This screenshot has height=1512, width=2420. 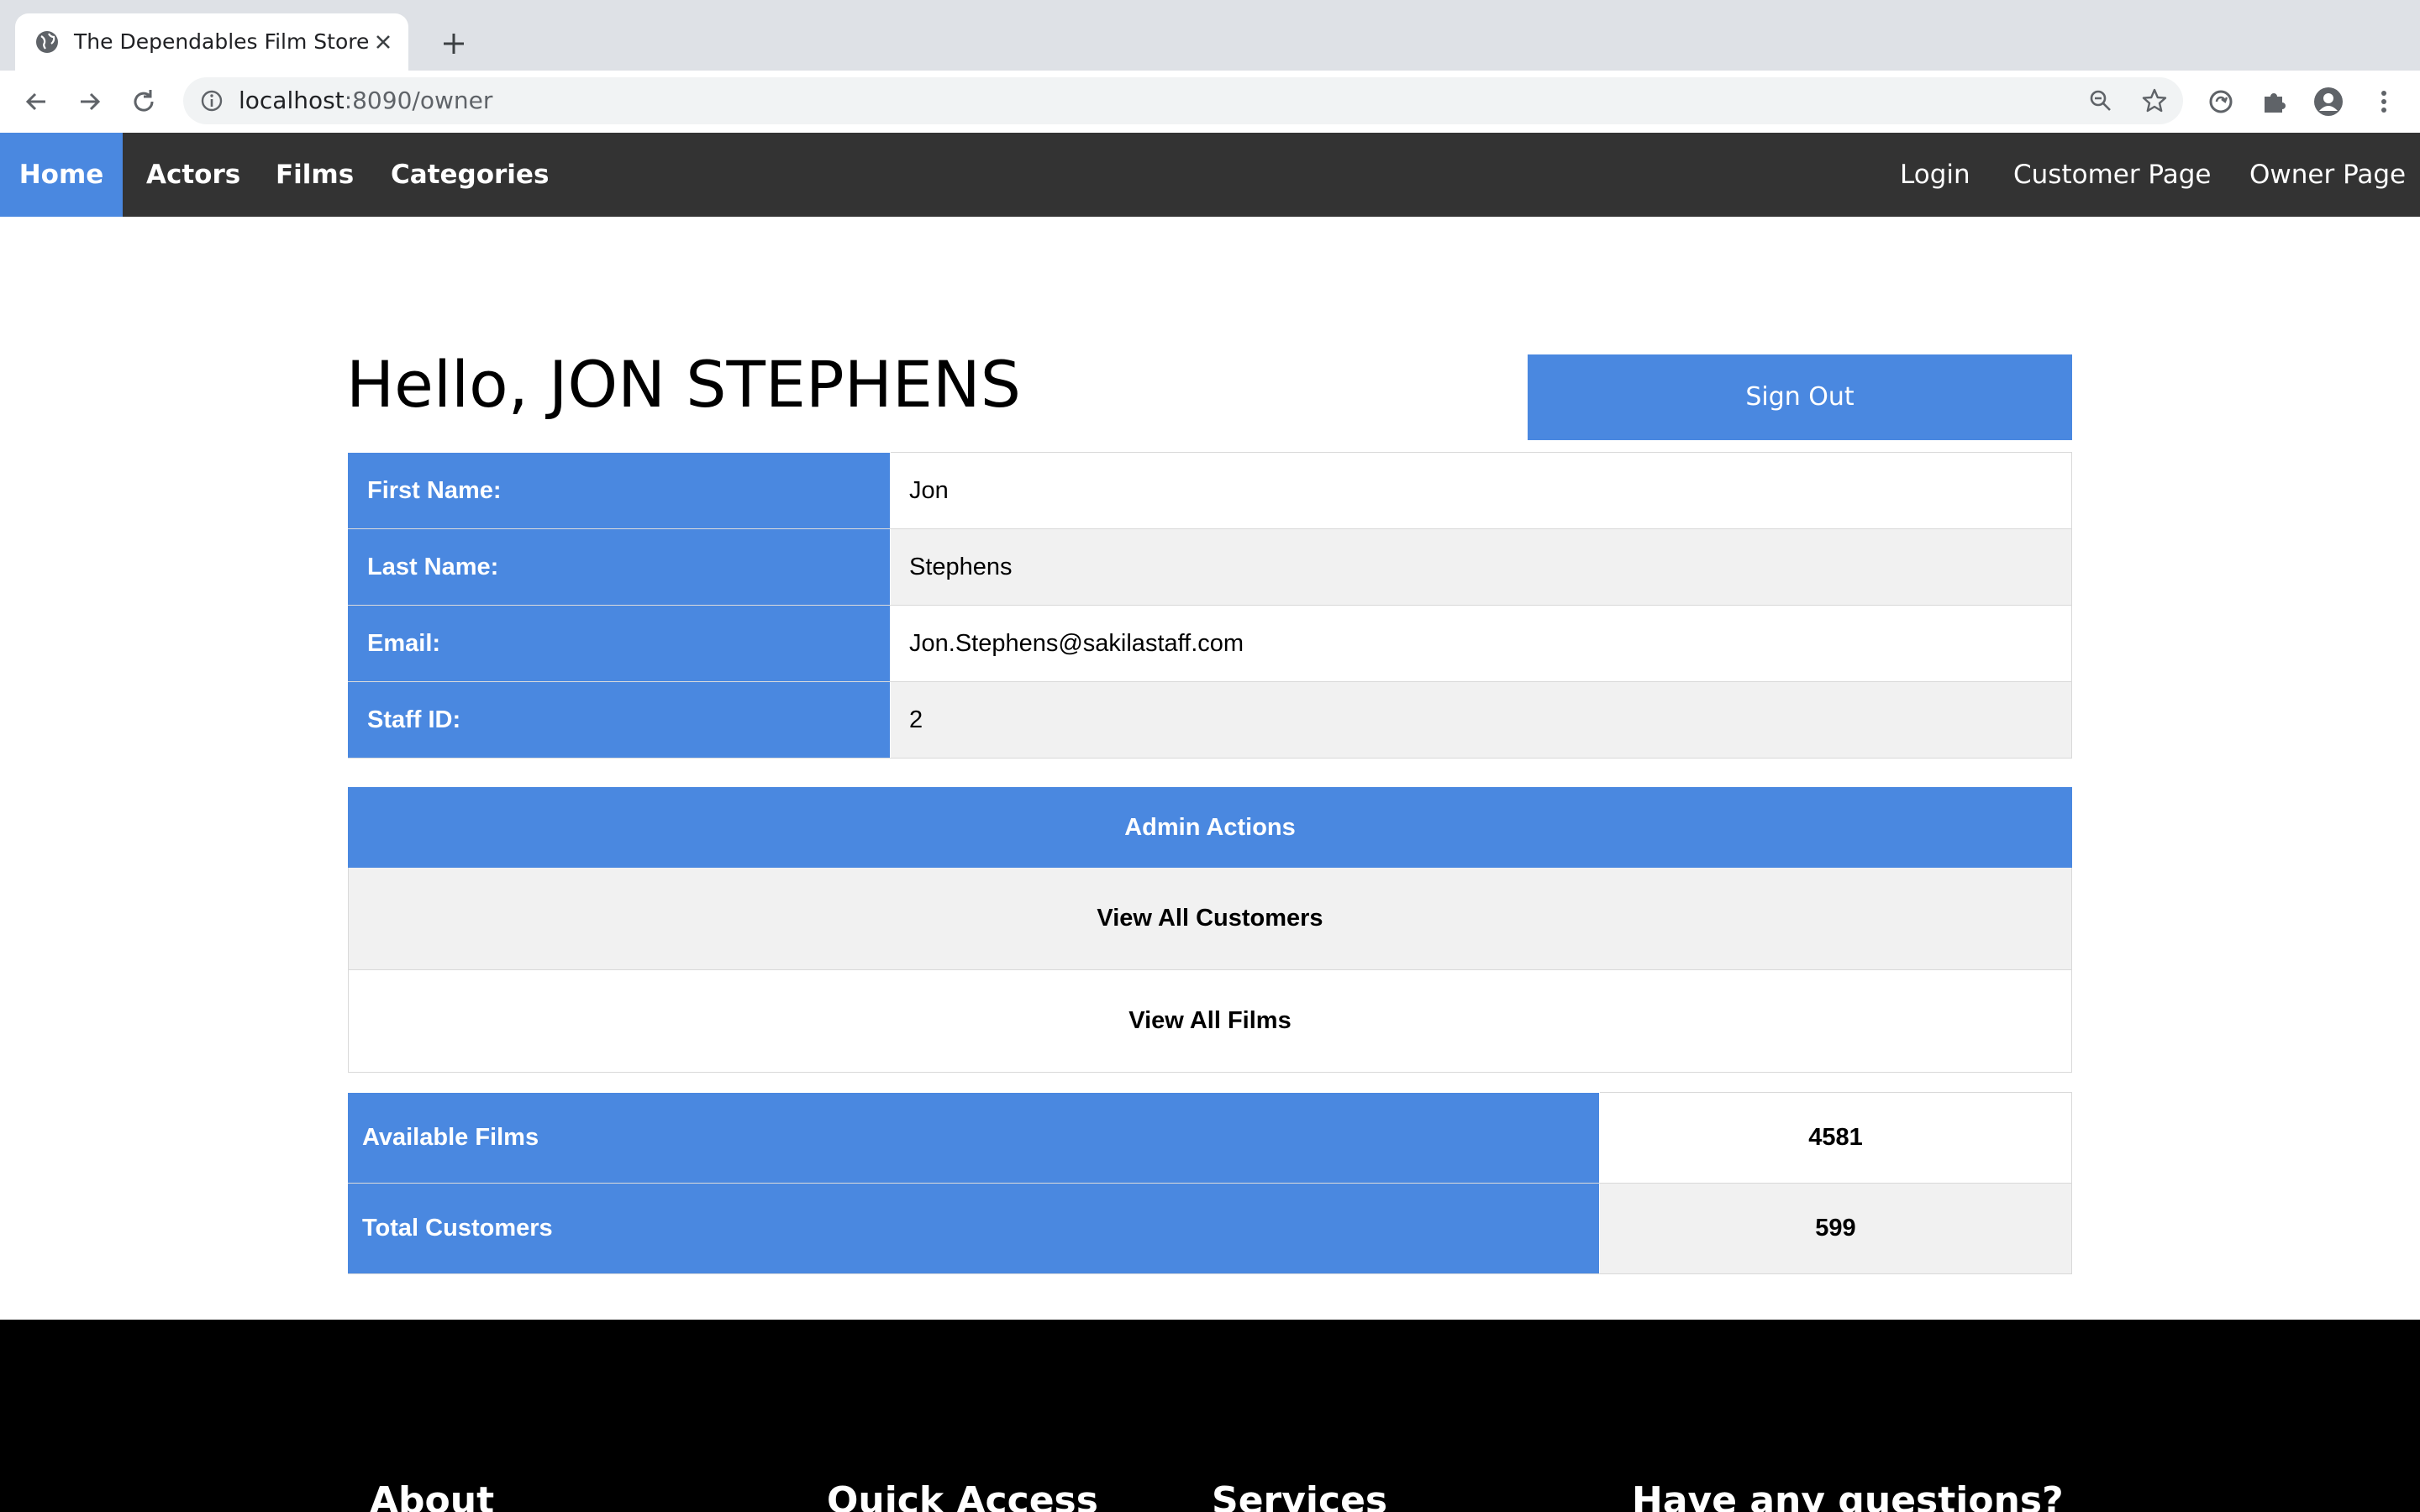 I want to click on store-stats-table: Available Films 4581 Total Customers 599, so click(x=1210, y=1183).